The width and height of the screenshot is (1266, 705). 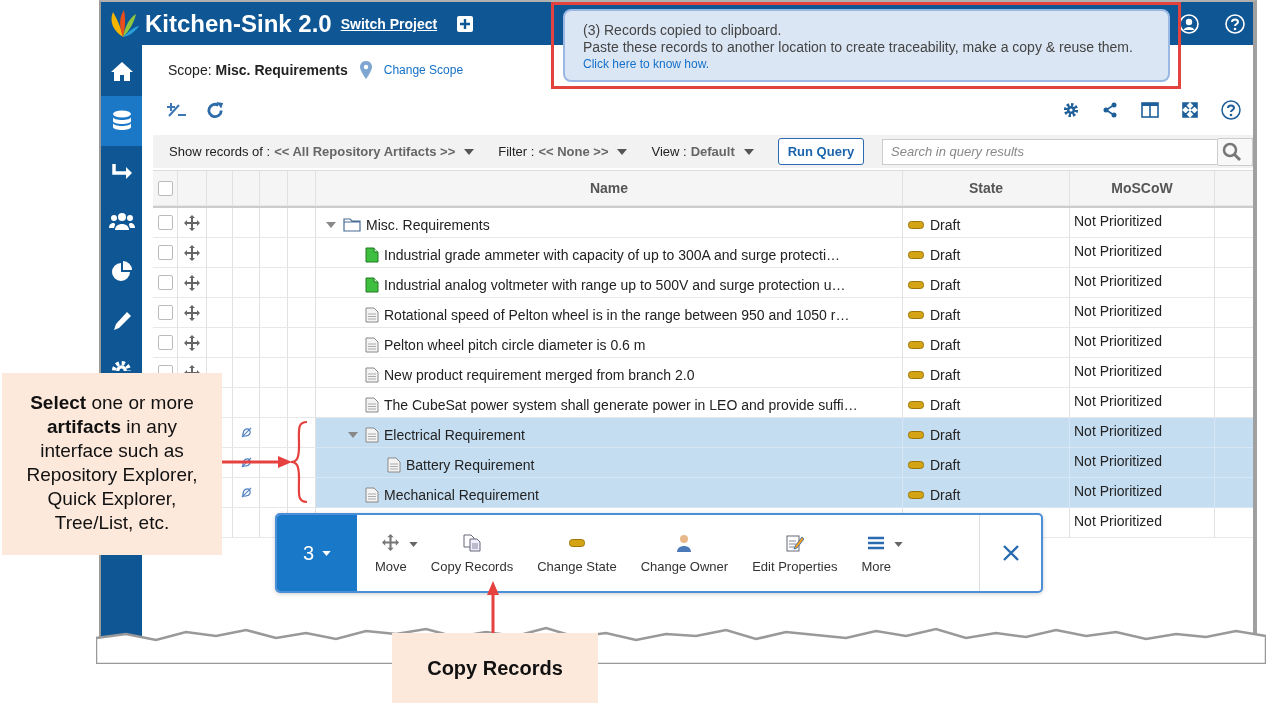 I want to click on search-icon, so click(x=1232, y=151).